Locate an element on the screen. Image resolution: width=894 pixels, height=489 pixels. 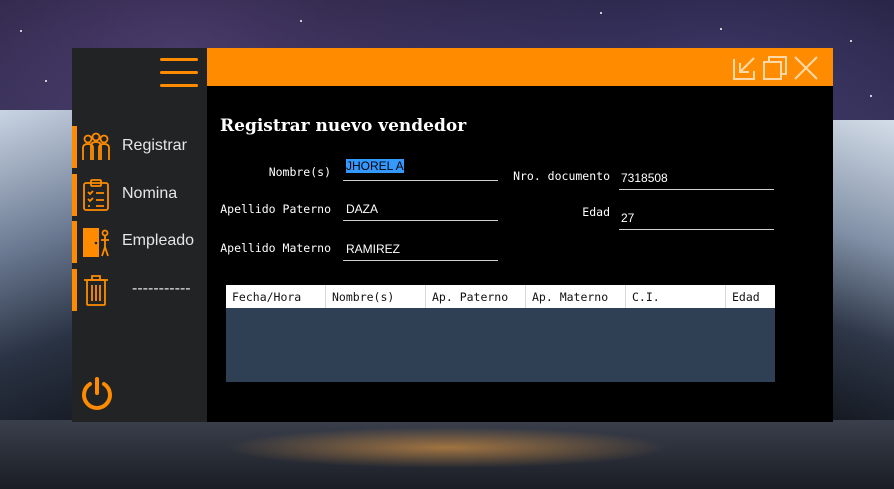
sidebar: Registrar Nomina Empleado ----------- is located at coordinates (139, 235).